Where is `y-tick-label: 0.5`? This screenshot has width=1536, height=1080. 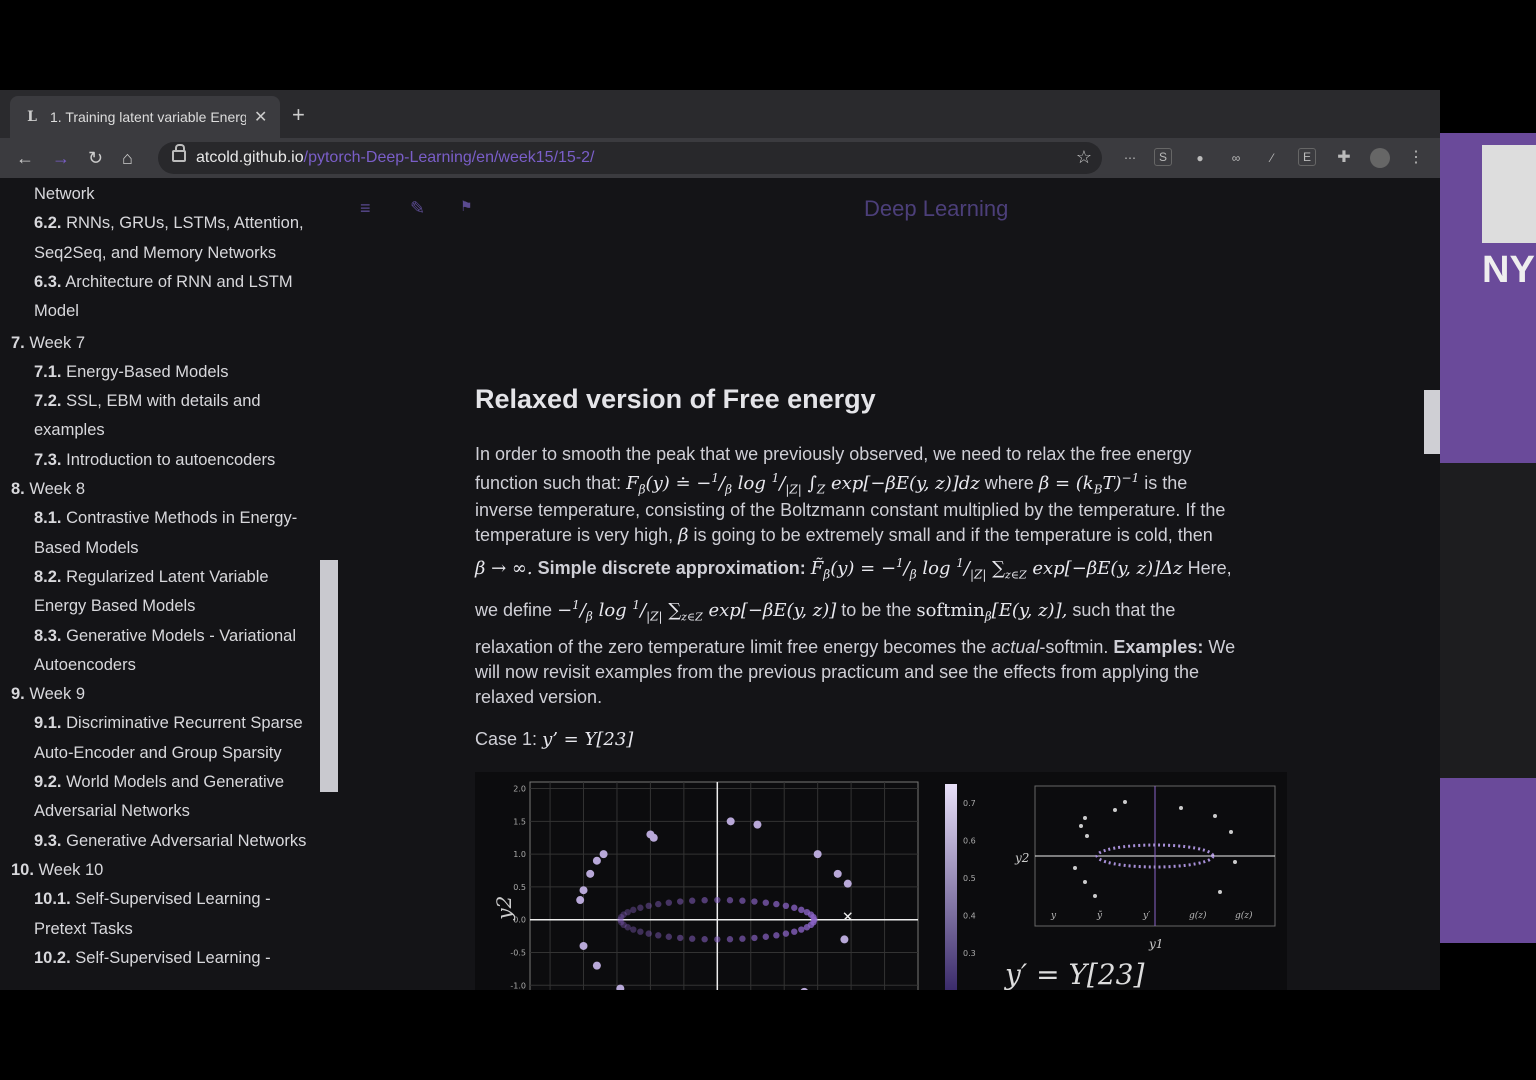 y-tick-label: 0.5 is located at coordinates (519, 887).